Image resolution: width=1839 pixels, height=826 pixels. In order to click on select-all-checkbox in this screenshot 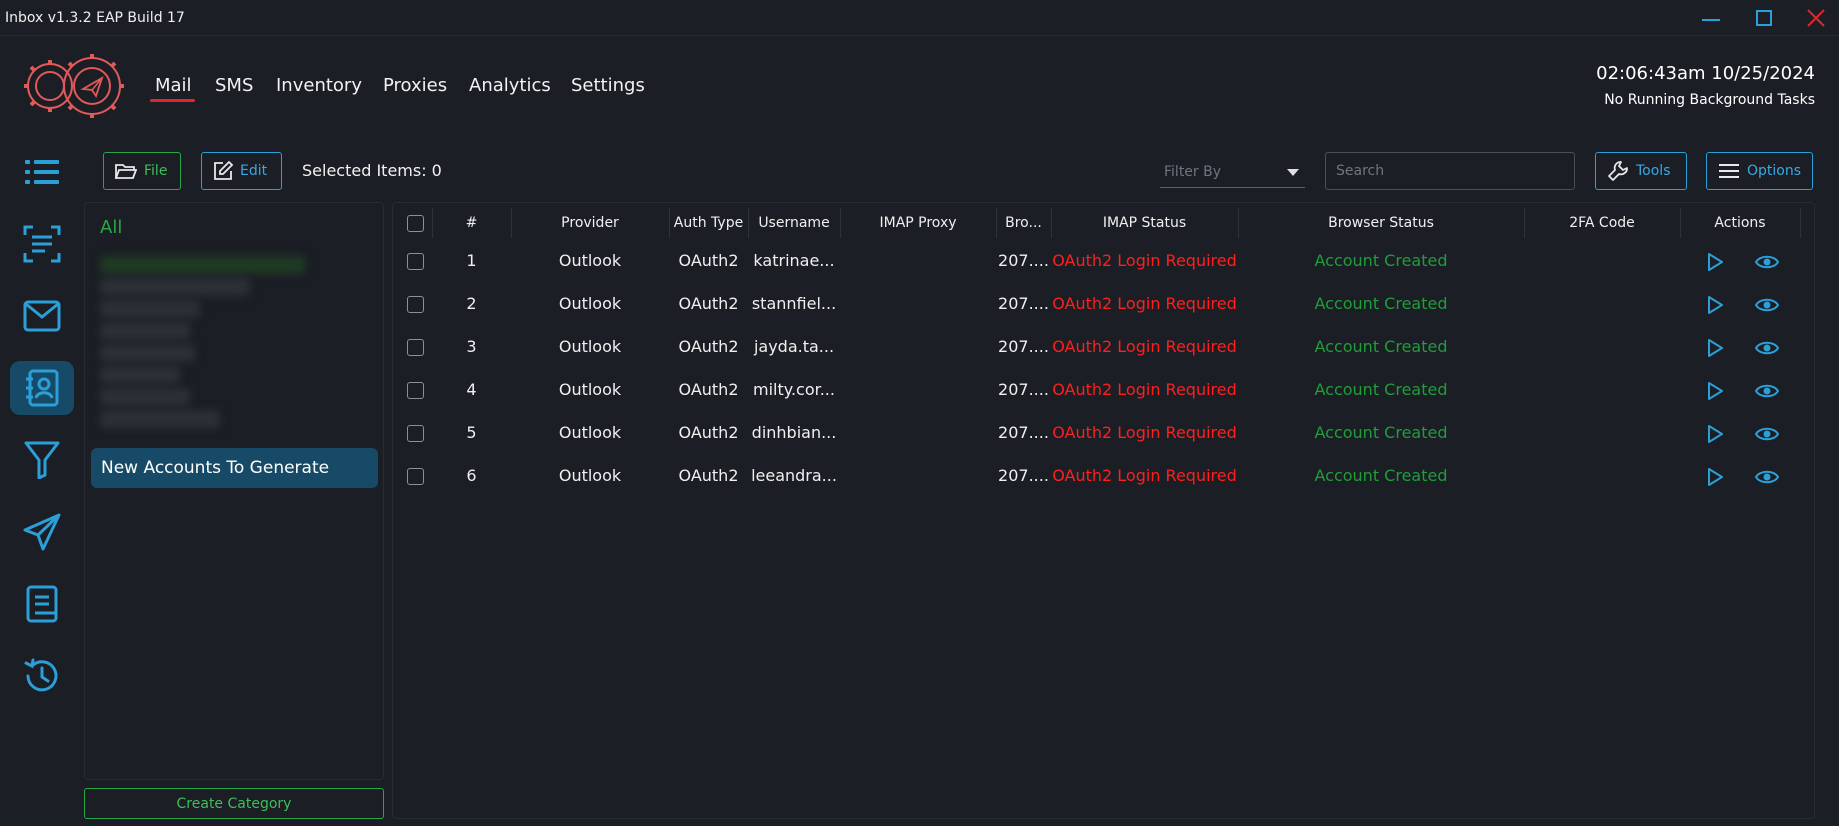, I will do `click(415, 223)`.